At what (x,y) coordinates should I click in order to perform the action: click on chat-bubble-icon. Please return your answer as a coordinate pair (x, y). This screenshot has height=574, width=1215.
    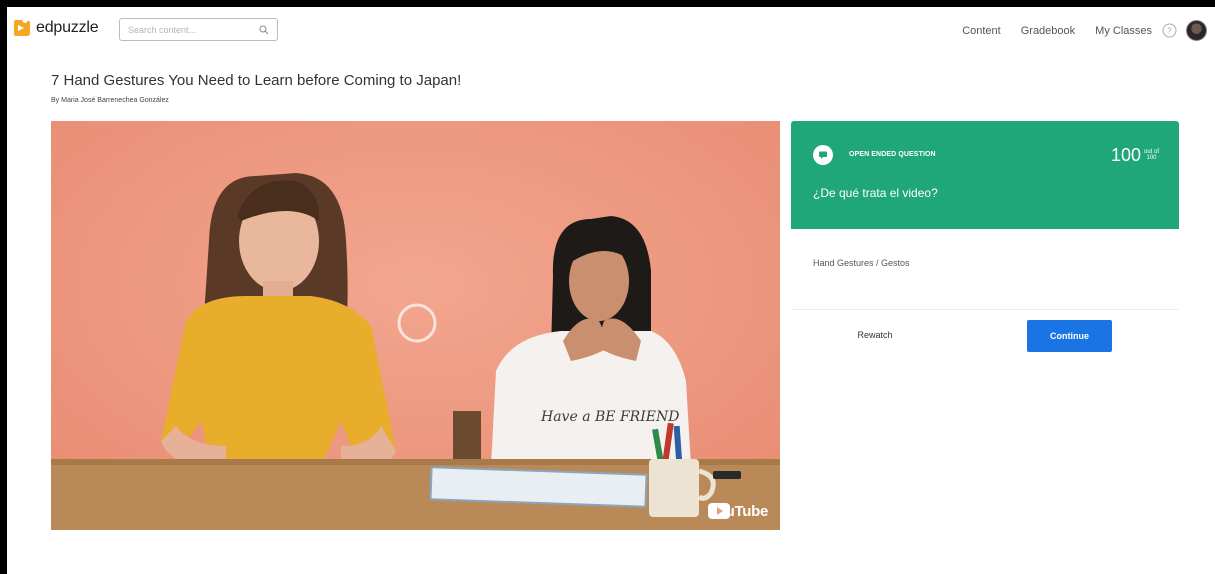
    Looking at the image, I should click on (823, 155).